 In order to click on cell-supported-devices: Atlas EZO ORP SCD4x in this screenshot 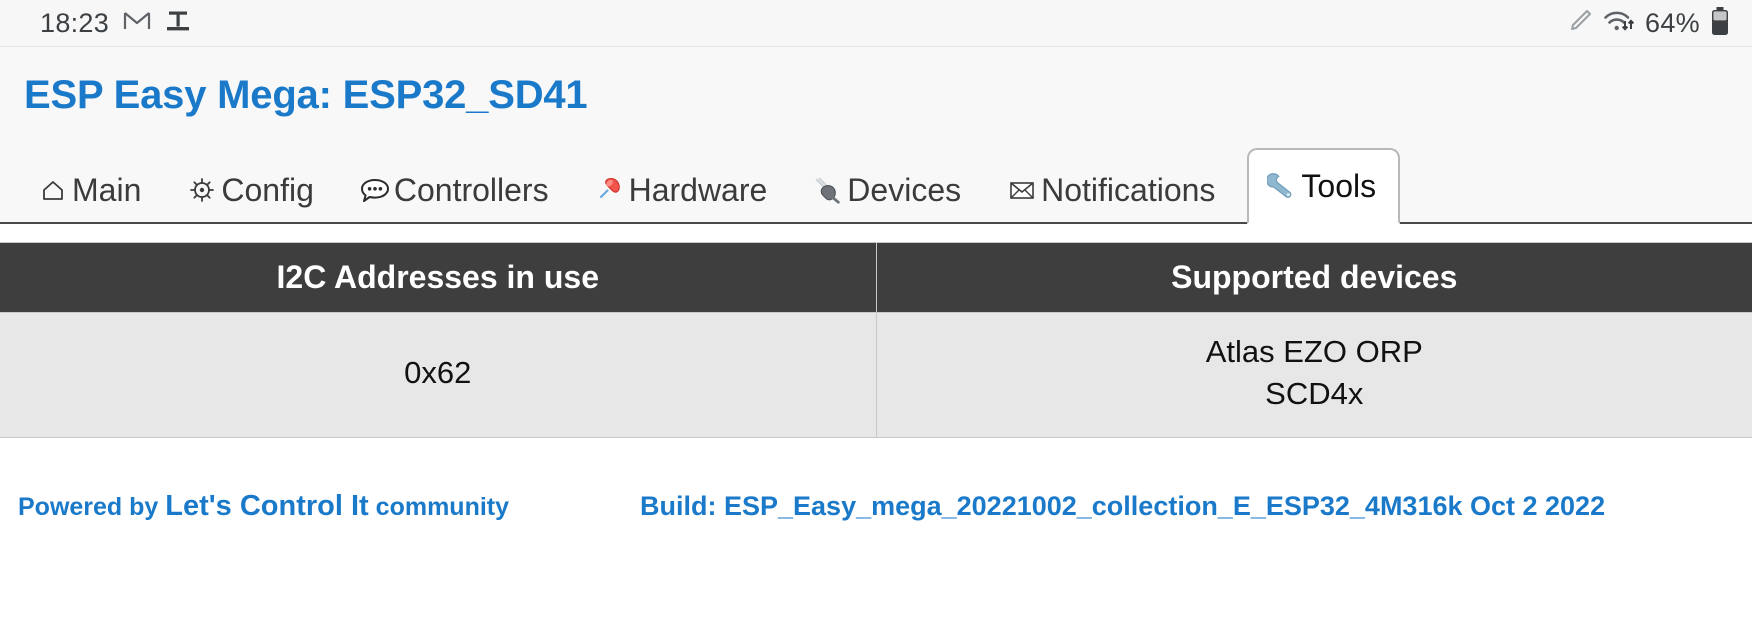, I will do `click(1313, 375)`.